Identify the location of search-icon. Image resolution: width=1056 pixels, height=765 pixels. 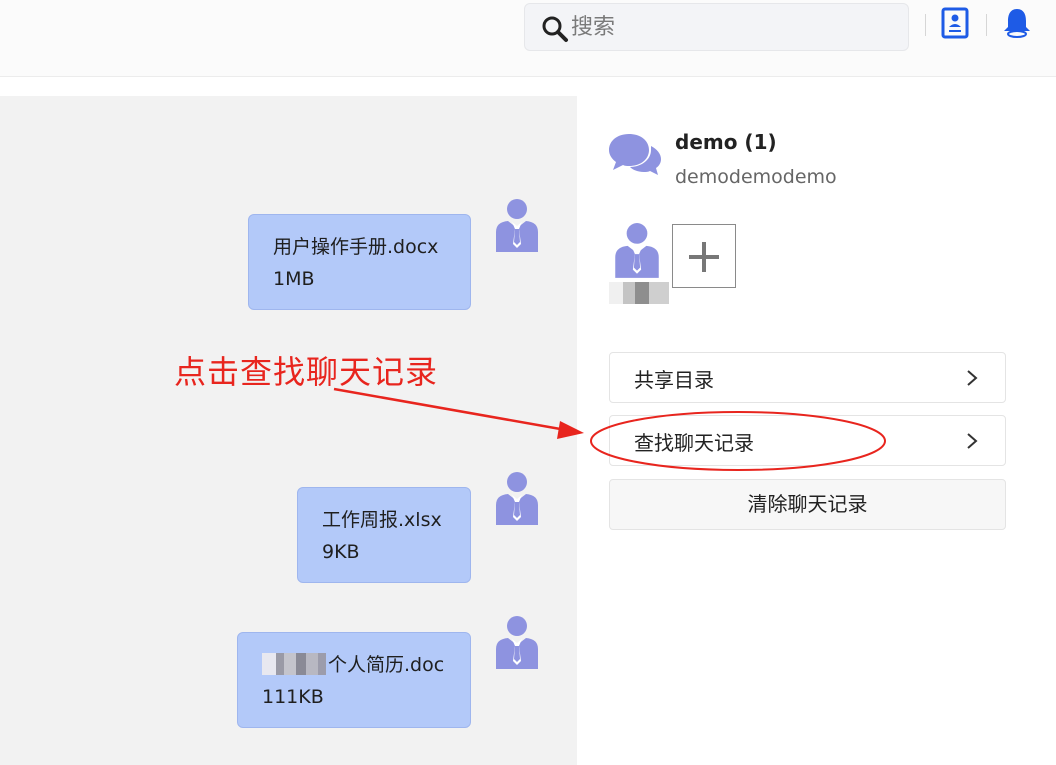
(555, 29).